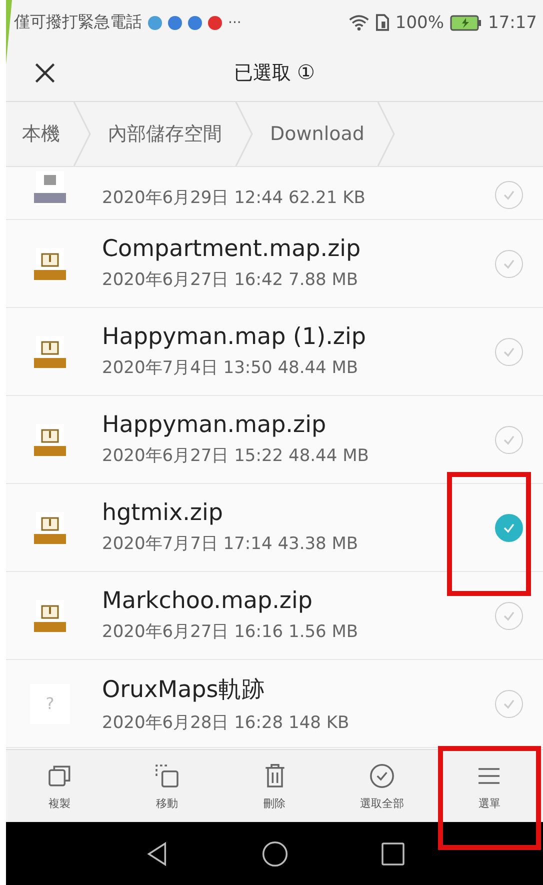  Describe the element at coordinates (274, 73) in the screenshot. I see `selection-title: 已選取 ①` at that location.